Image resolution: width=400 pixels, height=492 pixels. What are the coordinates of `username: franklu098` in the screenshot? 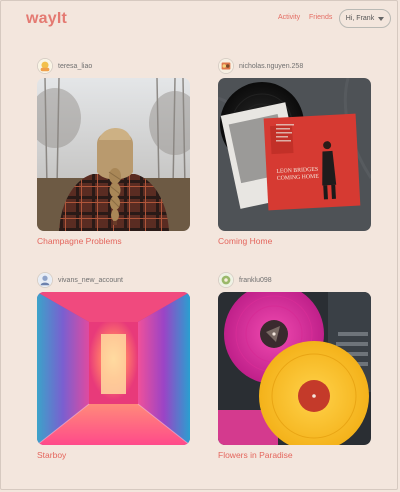 It's located at (255, 280).